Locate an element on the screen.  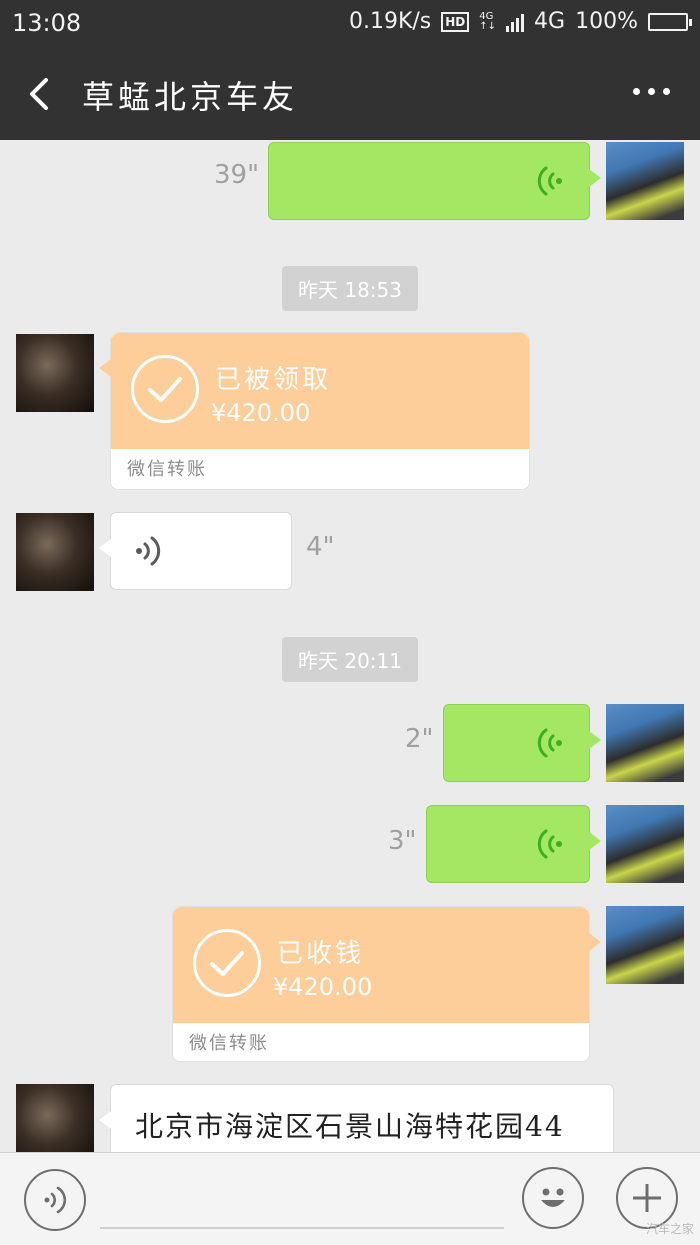
voice-mode-icon is located at coordinates (55, 1200).